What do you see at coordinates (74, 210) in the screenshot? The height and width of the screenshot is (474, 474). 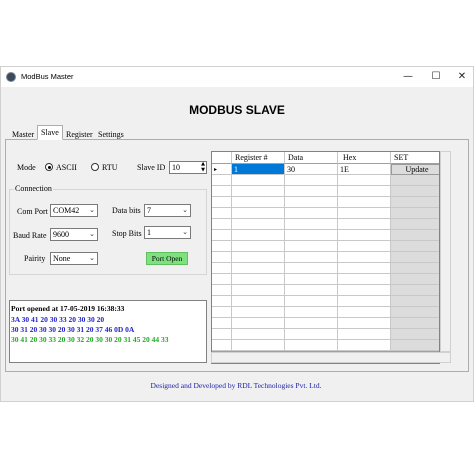 I see `com-port-select: COM42 ⌄` at bounding box center [74, 210].